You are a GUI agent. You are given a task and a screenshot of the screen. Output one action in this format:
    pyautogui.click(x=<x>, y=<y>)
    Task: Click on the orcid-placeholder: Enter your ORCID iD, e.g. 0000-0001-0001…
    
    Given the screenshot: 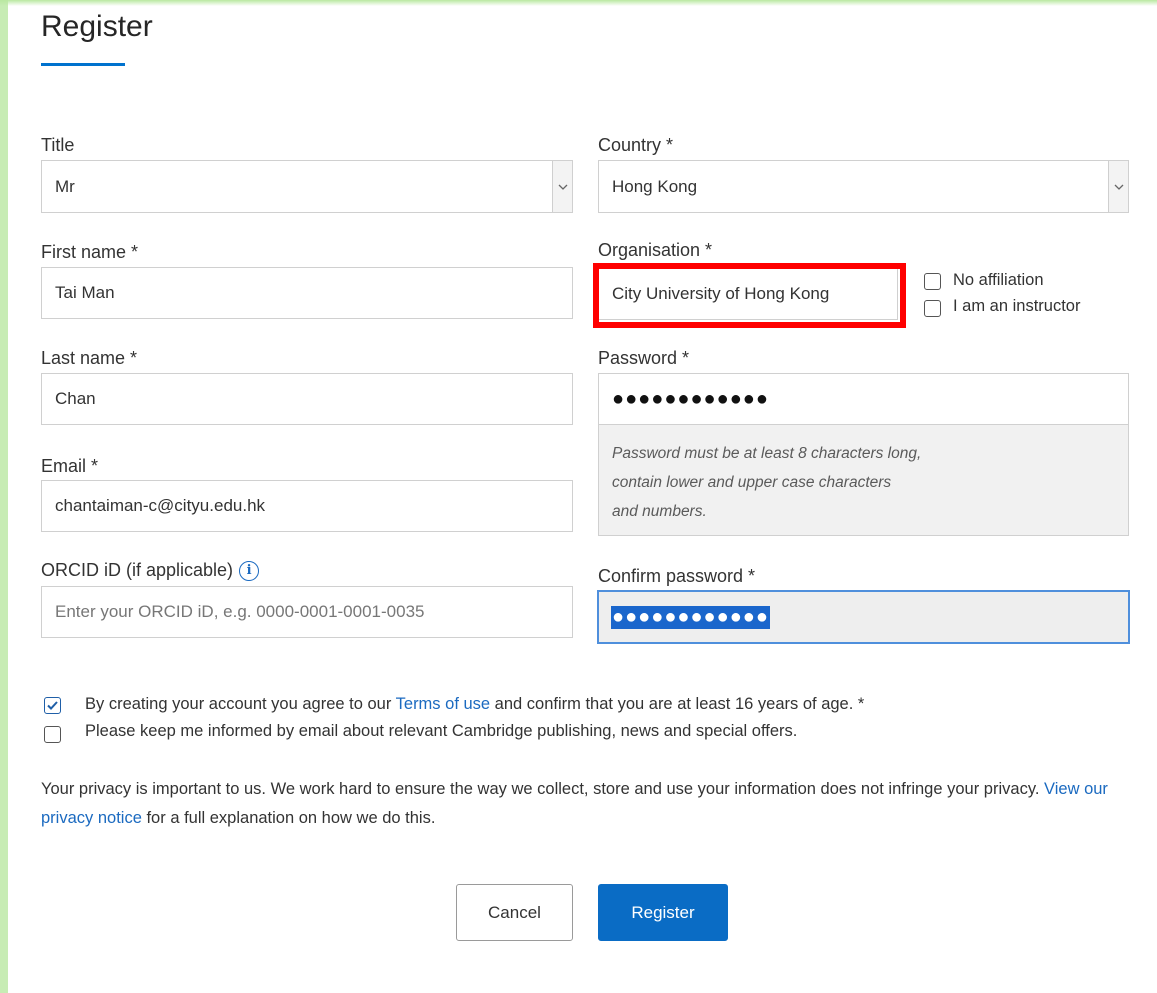 What is the action you would take?
    pyautogui.click(x=240, y=611)
    